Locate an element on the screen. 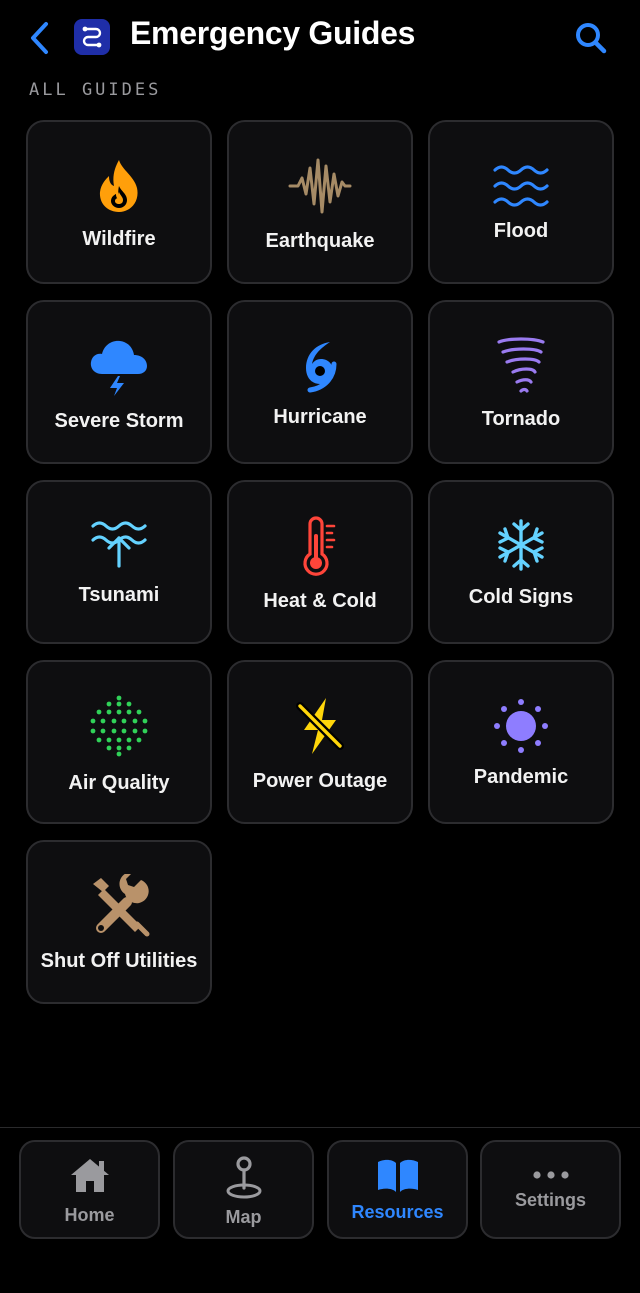 This screenshot has height=1293, width=640. app-logo is located at coordinates (92, 37).